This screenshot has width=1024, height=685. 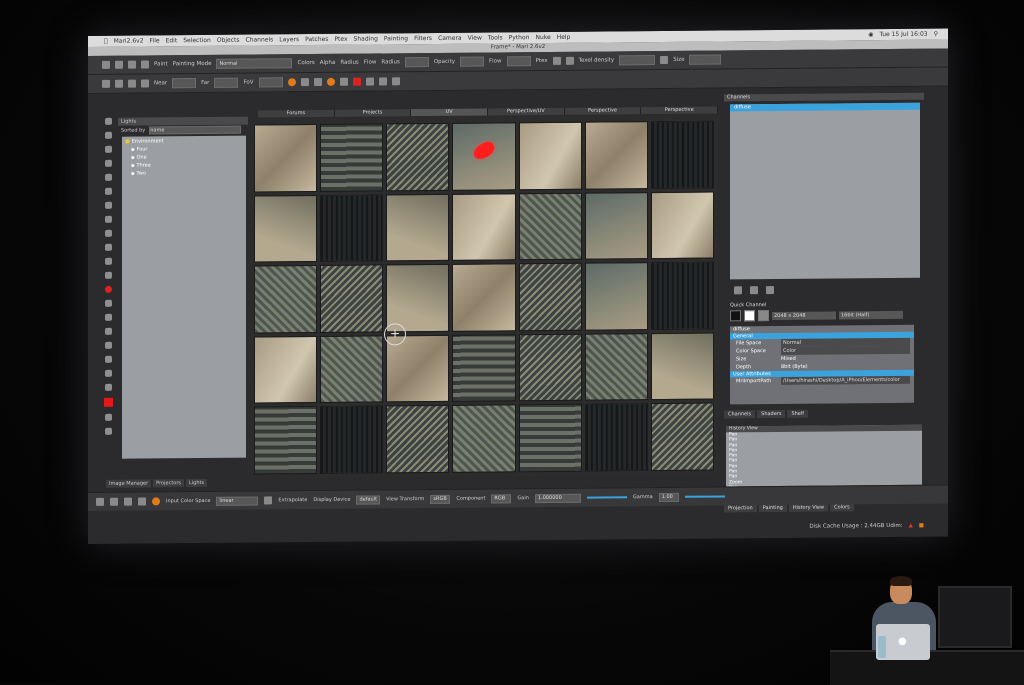 I want to click on tree-item-two: Two, so click(x=184, y=173).